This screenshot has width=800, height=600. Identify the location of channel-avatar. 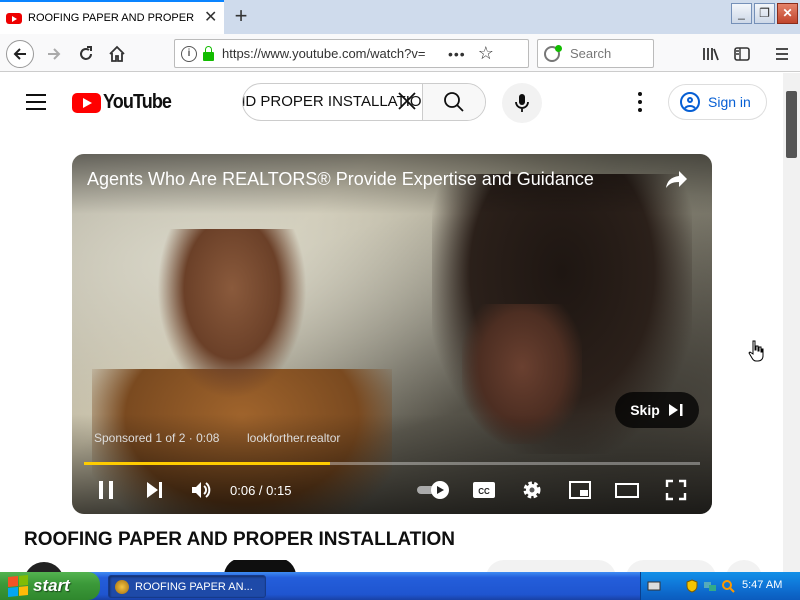
(44, 567).